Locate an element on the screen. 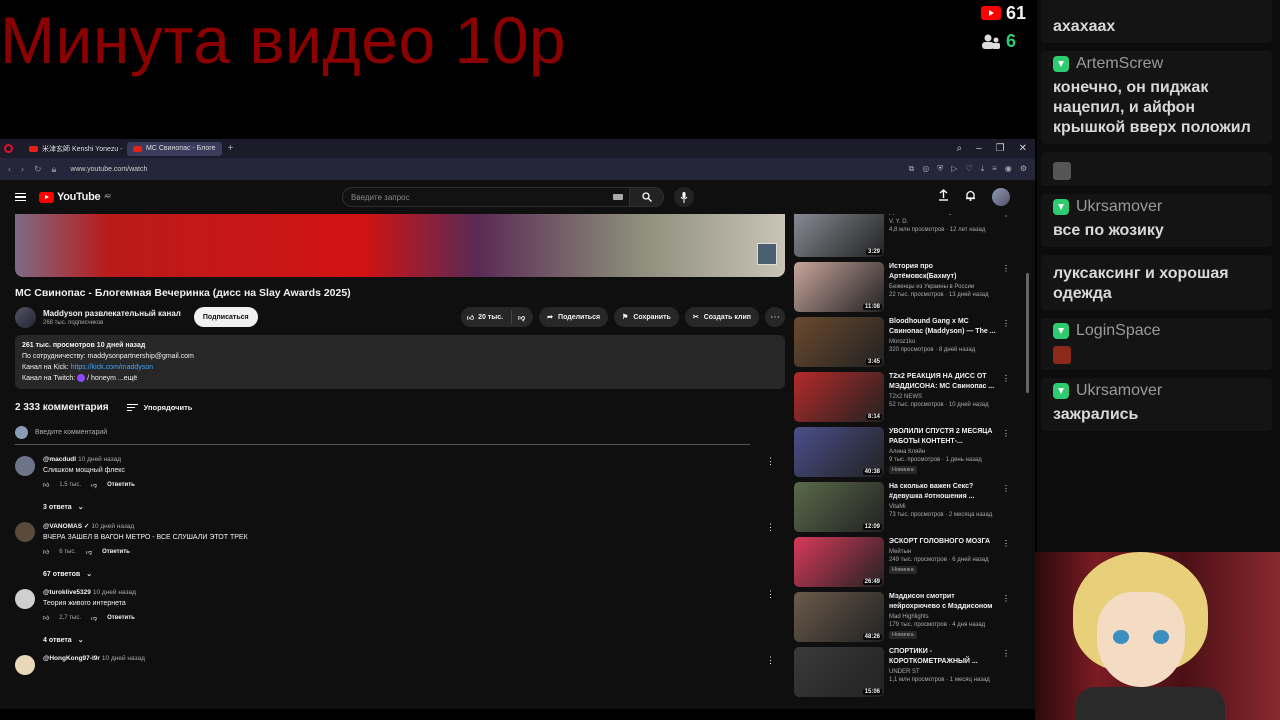 This screenshot has width=1280, height=720. recommendation-channel: Алина Кляйн is located at coordinates (944, 452).